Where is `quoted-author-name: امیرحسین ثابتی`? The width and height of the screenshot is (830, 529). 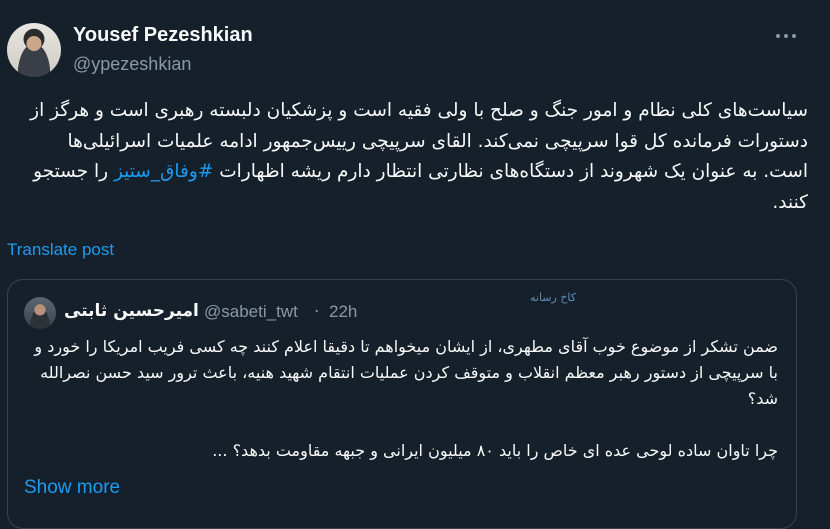
quoted-author-name: امیرحسین ثابتی is located at coordinates (131, 311).